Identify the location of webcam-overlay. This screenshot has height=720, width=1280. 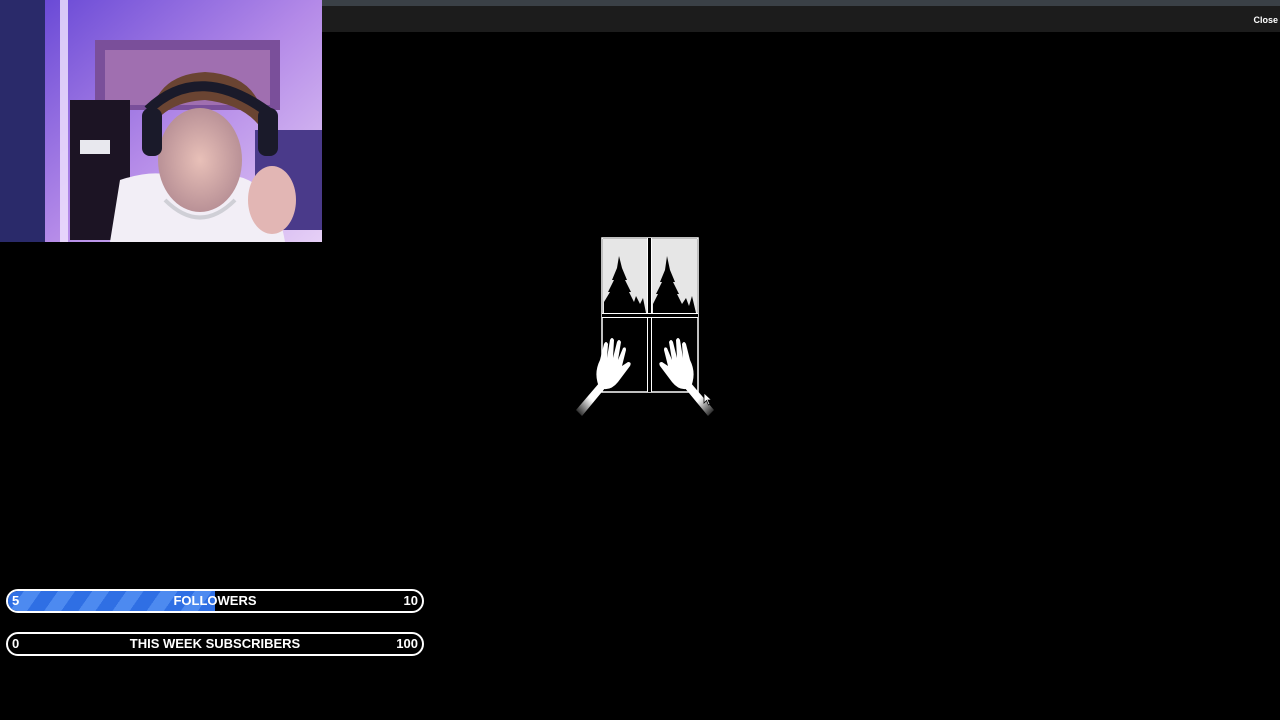
(161, 121).